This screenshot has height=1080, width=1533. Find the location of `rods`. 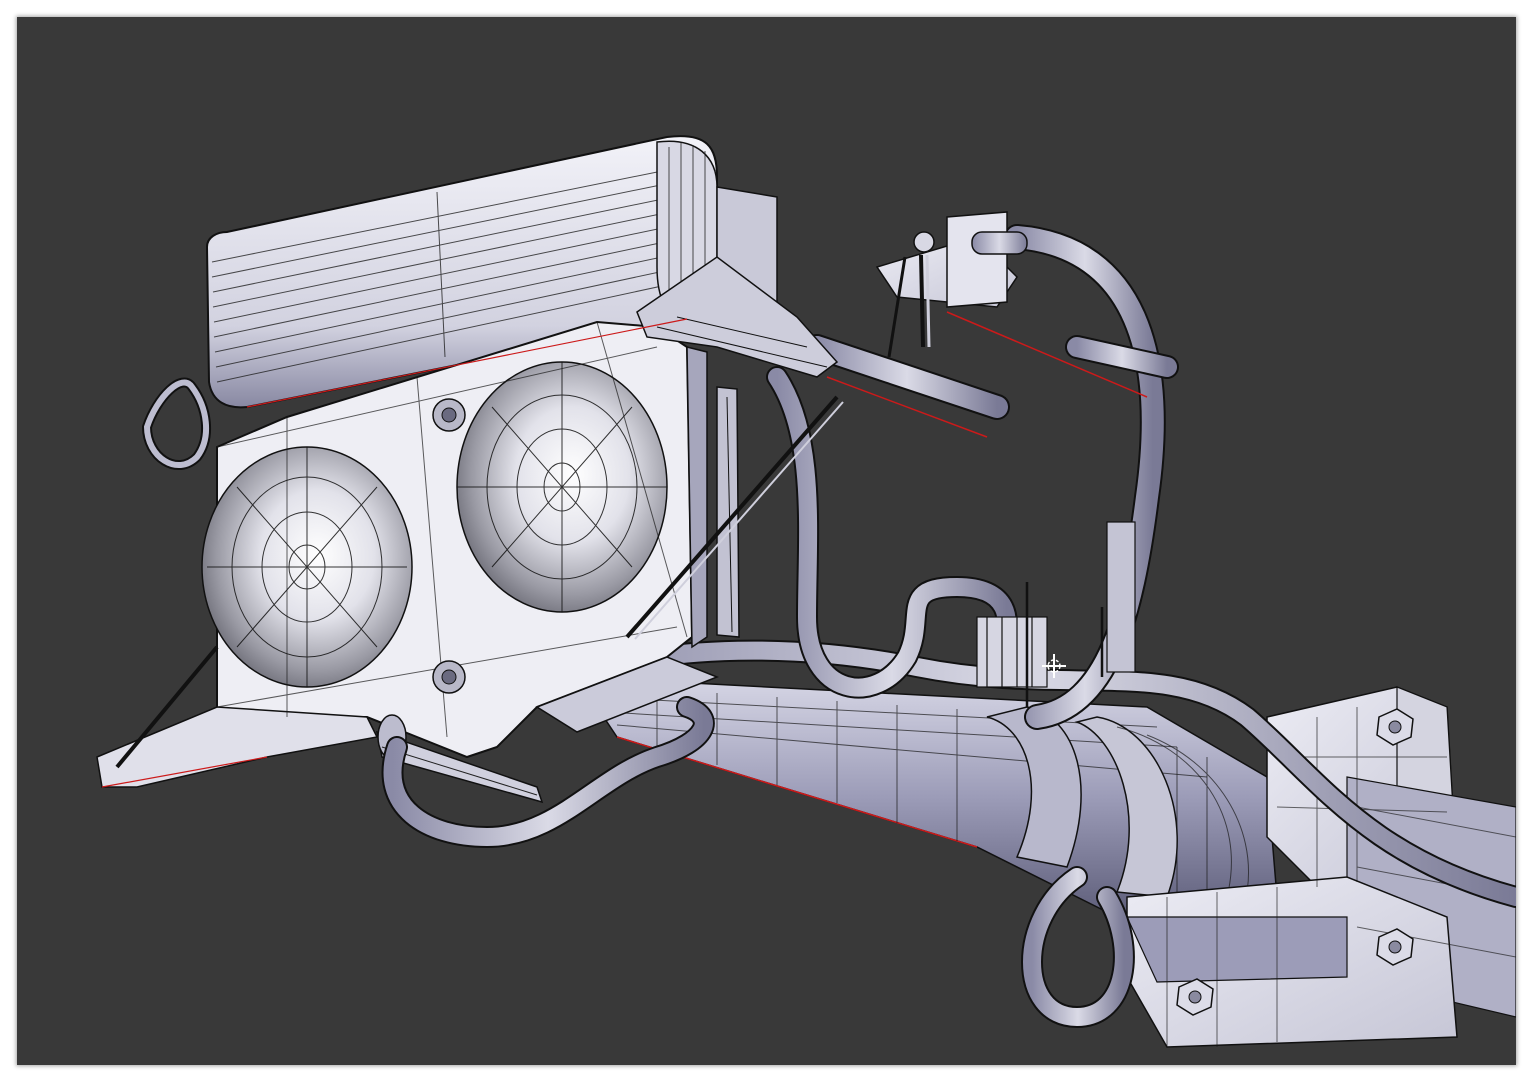

rods is located at coordinates (991, 374).